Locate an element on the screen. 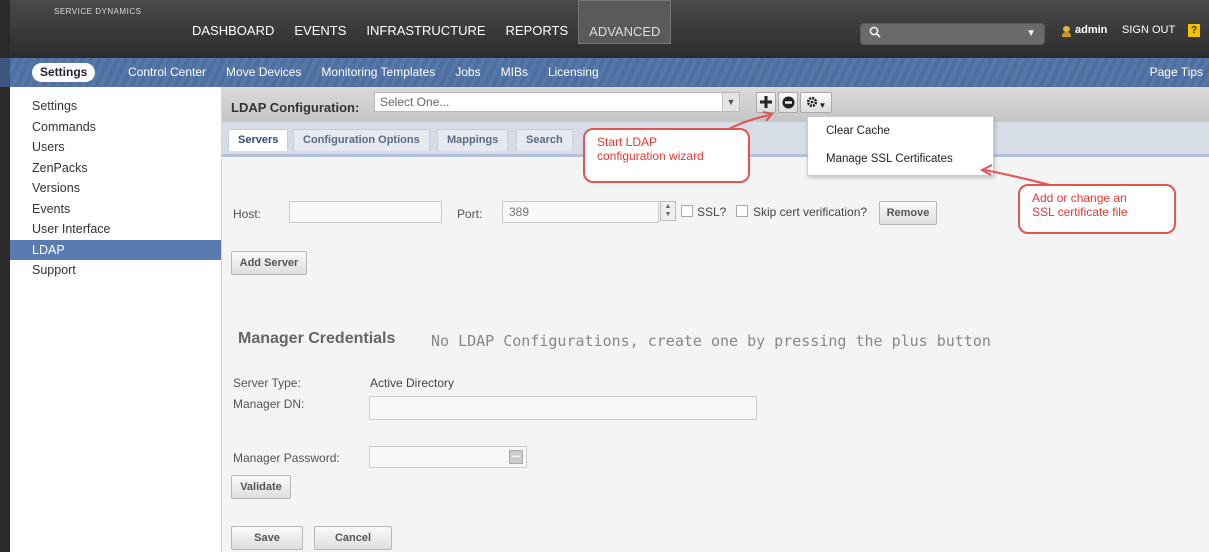 Image resolution: width=1209 pixels, height=552 pixels. manager-password-input is located at coordinates (448, 457).